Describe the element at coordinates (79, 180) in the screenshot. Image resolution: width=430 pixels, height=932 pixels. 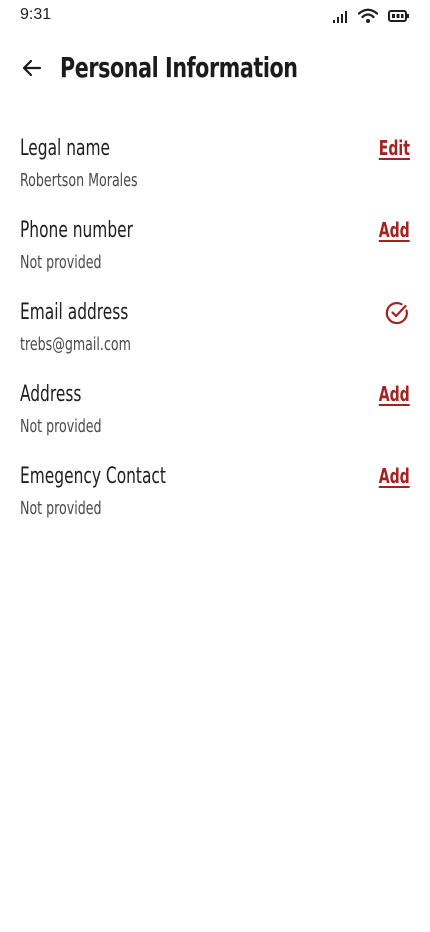
I see `legal-name-value: Robertson Morales` at that location.